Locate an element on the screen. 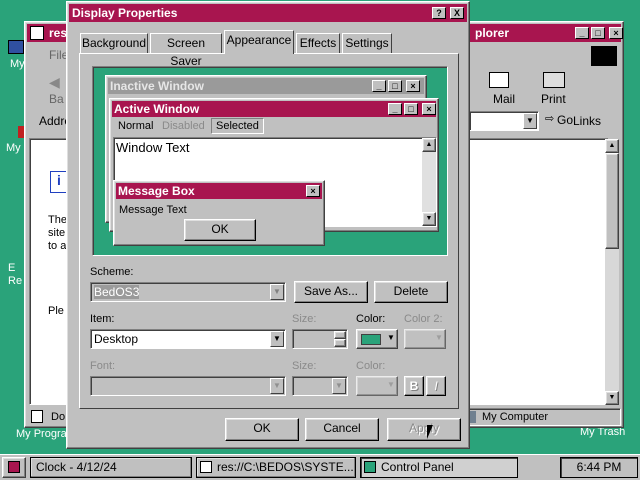  taskbar-clock: 6:44 PM is located at coordinates (599, 467).